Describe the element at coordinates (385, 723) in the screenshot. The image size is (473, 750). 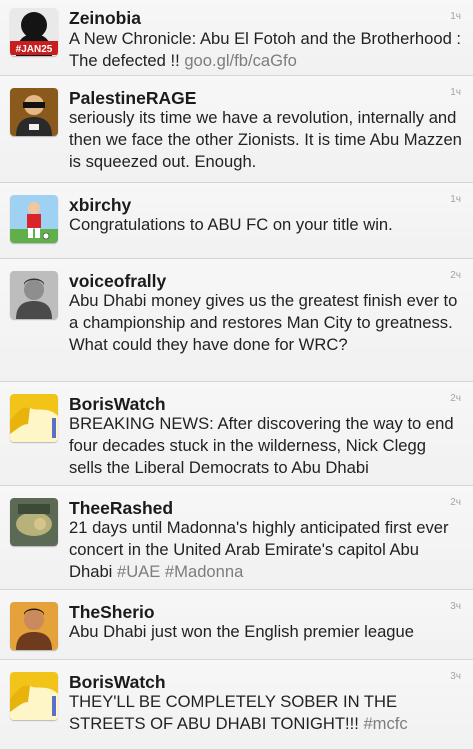
I see `tweet-hashtags: #mcfc` at that location.